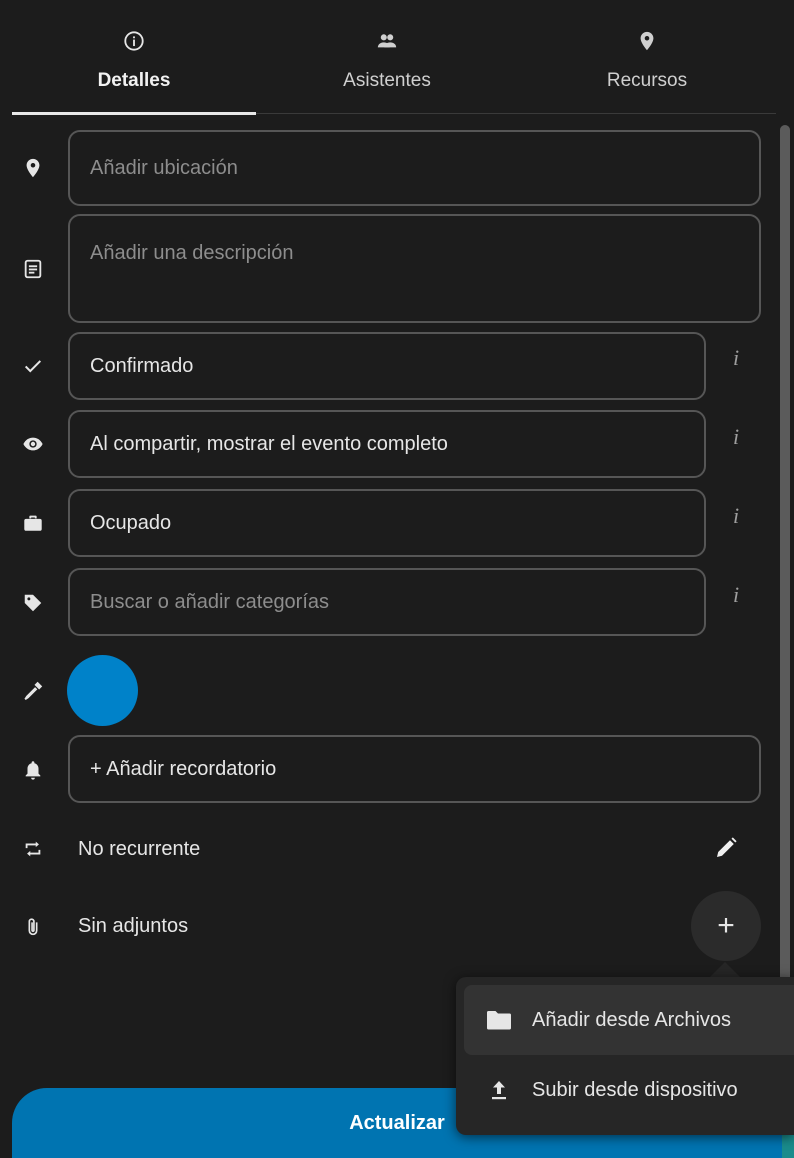  I want to click on visibility-select: Al compartir, mostrar el evento completo, so click(387, 444).